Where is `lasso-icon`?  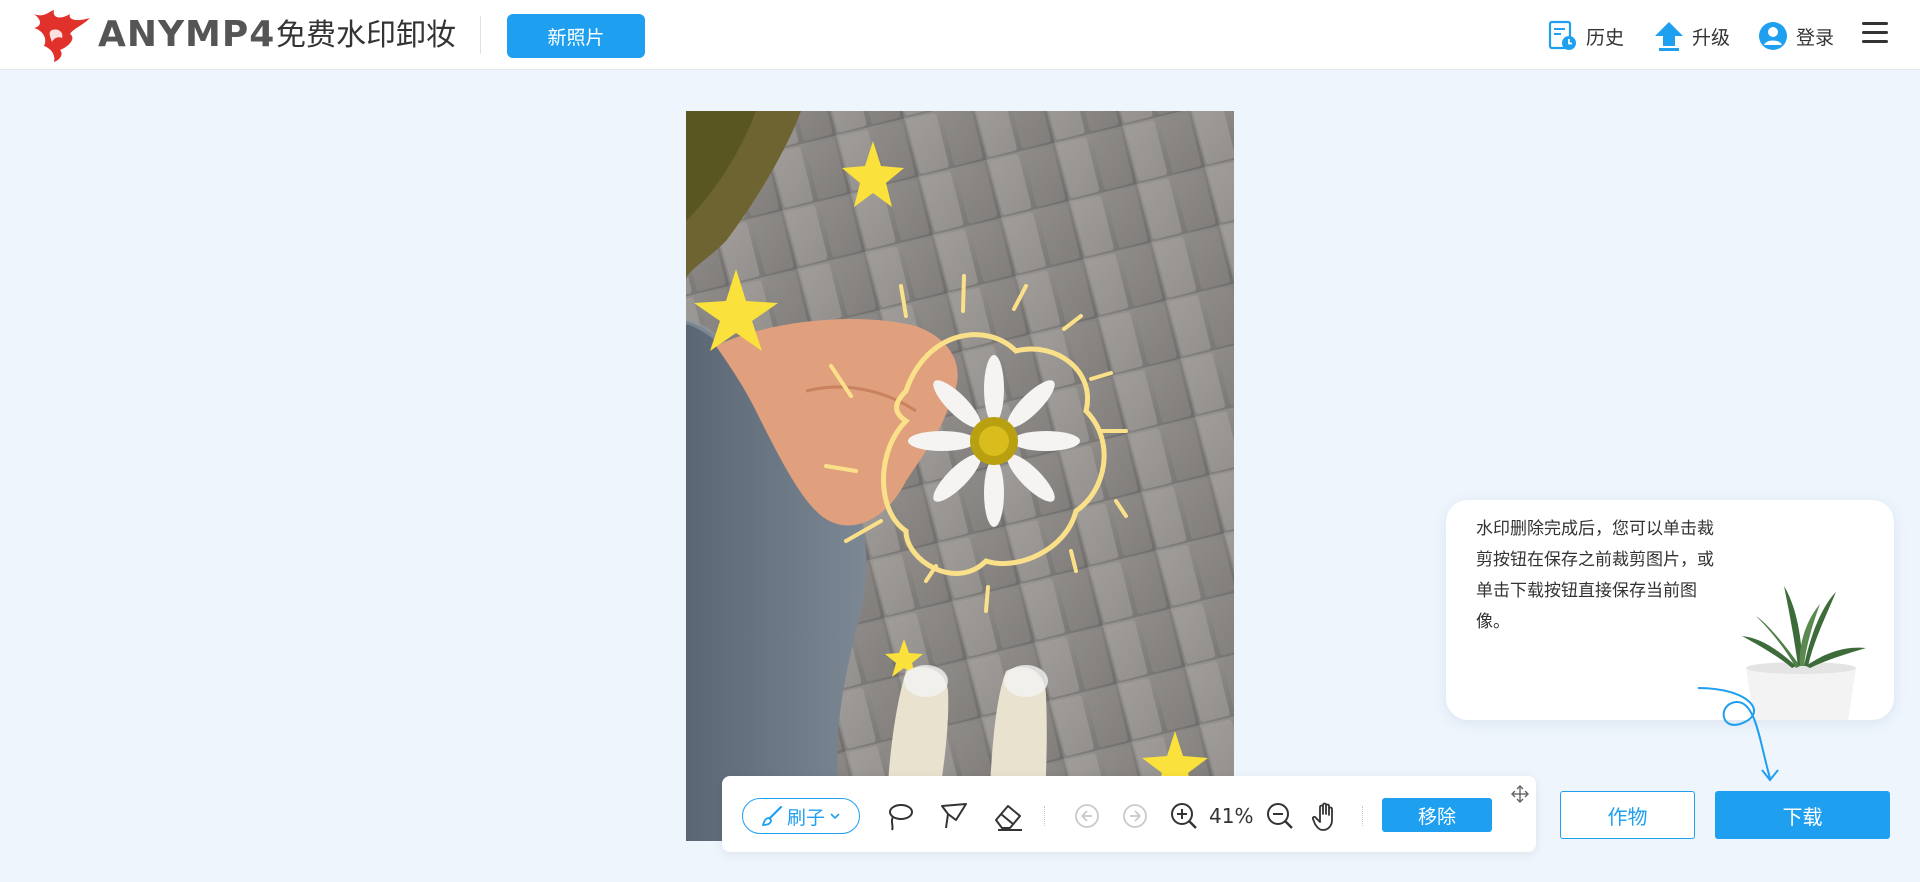
lasso-icon is located at coordinates (900, 816).